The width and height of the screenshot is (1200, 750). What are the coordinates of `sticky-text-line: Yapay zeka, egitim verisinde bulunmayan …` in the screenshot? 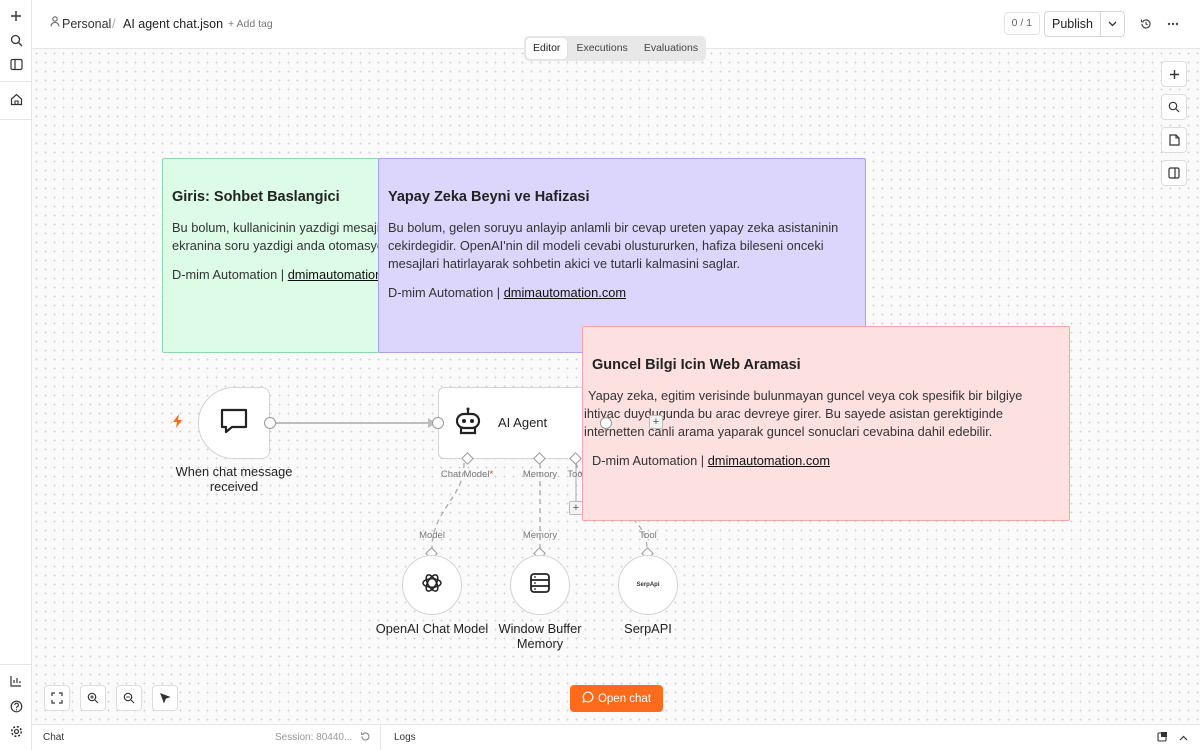 It's located at (805, 395).